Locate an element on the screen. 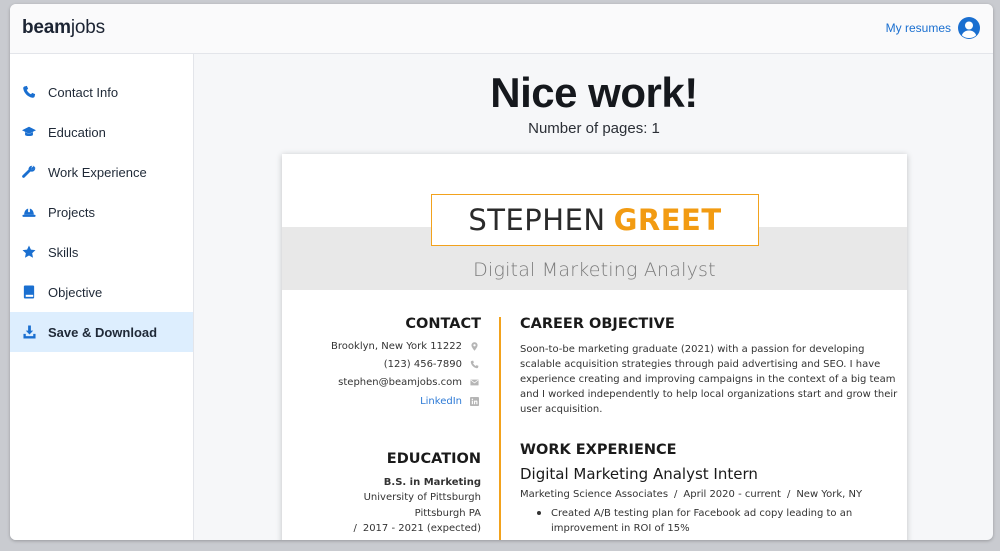 The height and width of the screenshot is (551, 1000). sidebar-item-education: Education is located at coordinates (101, 132).